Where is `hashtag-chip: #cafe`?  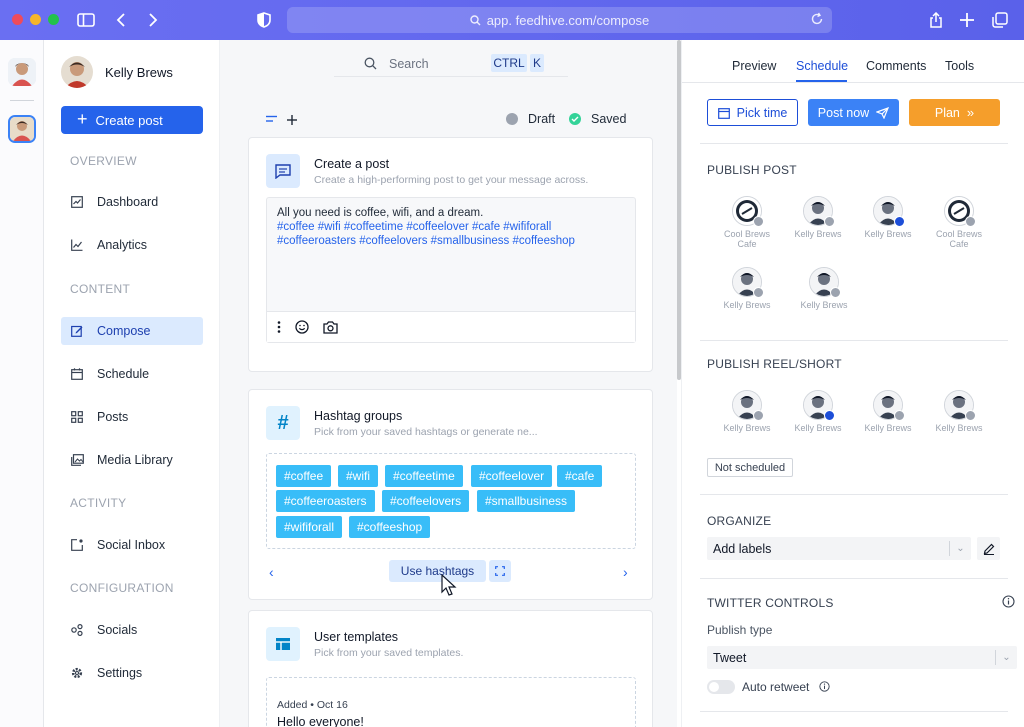 hashtag-chip: #cafe is located at coordinates (580, 476).